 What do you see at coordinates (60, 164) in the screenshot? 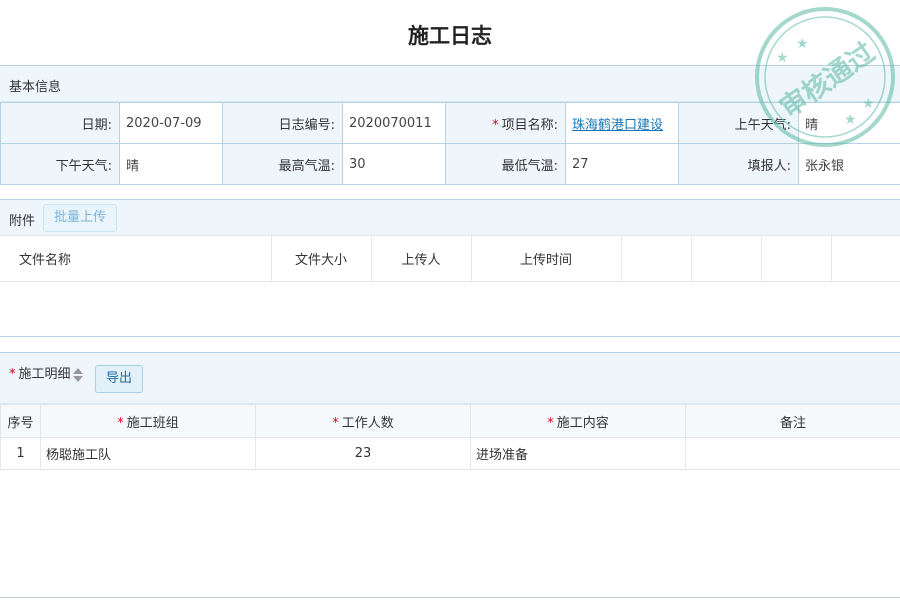
I see `afternoon-weather-label: 下午天气:` at bounding box center [60, 164].